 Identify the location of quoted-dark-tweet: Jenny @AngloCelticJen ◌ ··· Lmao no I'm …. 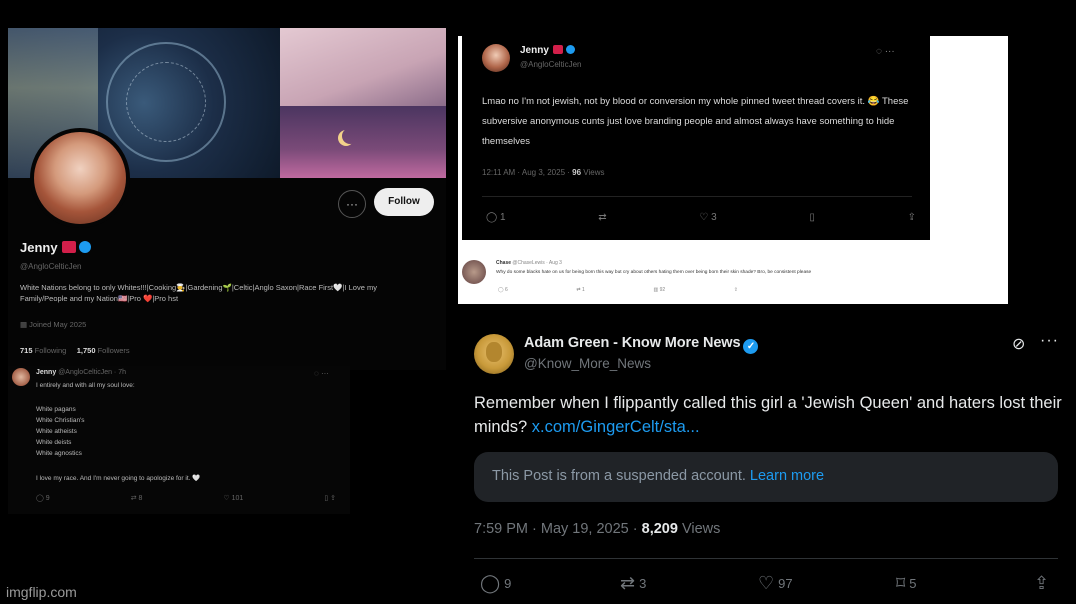
(696, 138).